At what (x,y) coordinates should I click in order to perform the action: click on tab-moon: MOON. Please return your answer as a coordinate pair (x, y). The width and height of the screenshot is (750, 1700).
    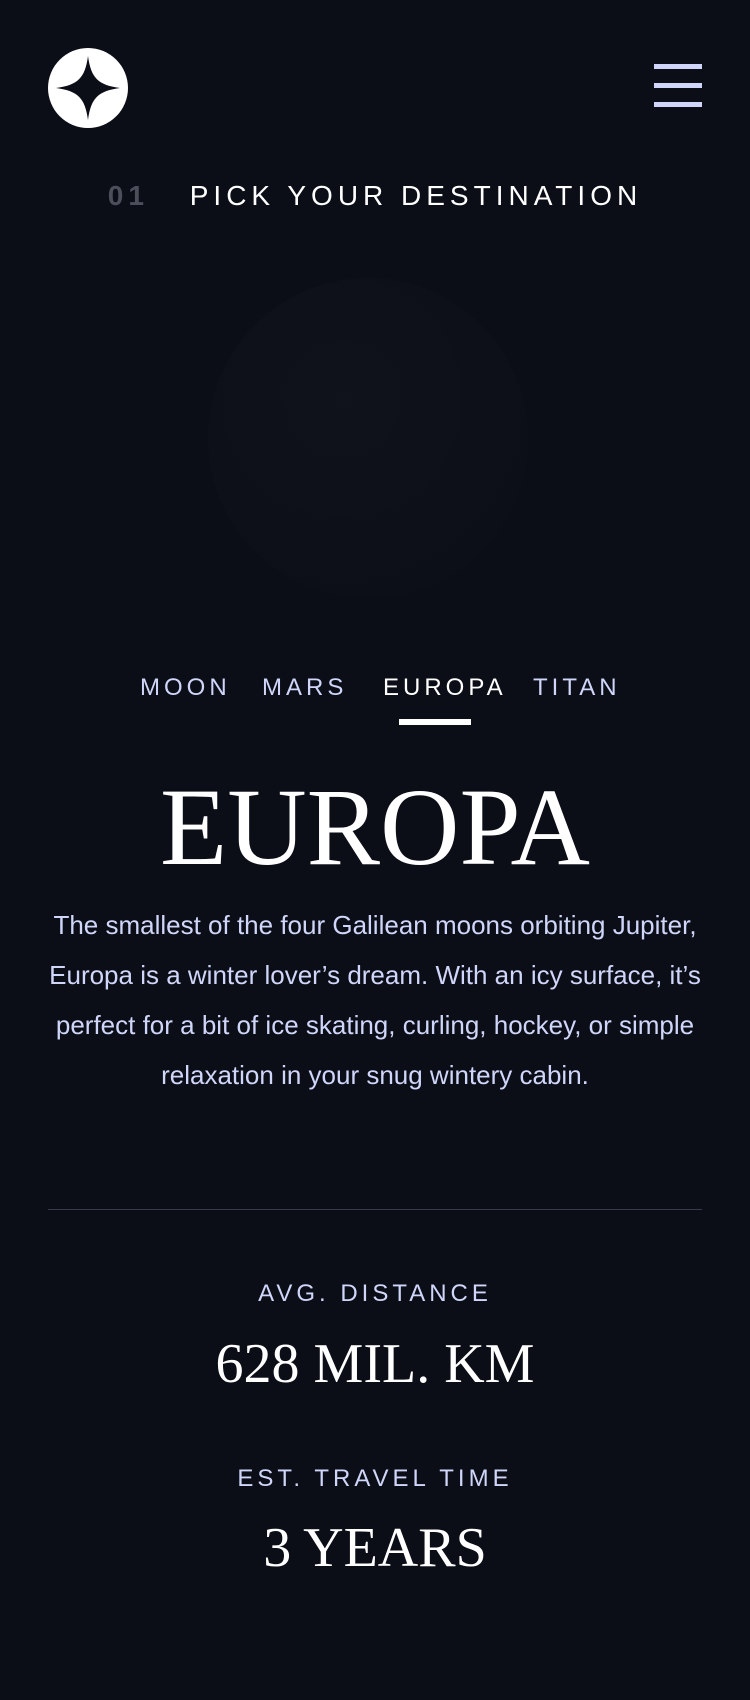
    Looking at the image, I should click on (185, 698).